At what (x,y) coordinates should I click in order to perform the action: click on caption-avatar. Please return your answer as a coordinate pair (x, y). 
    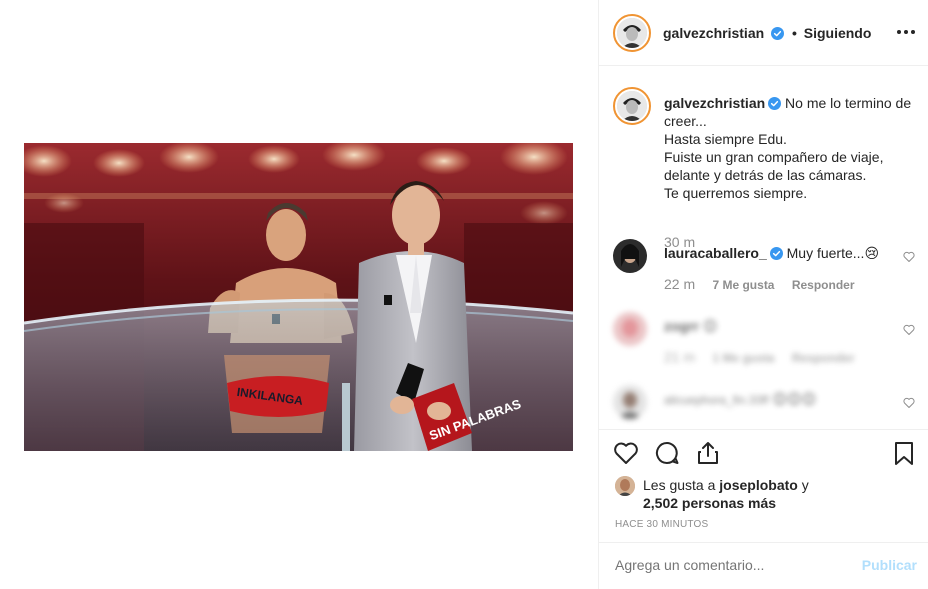
    Looking at the image, I should click on (632, 106).